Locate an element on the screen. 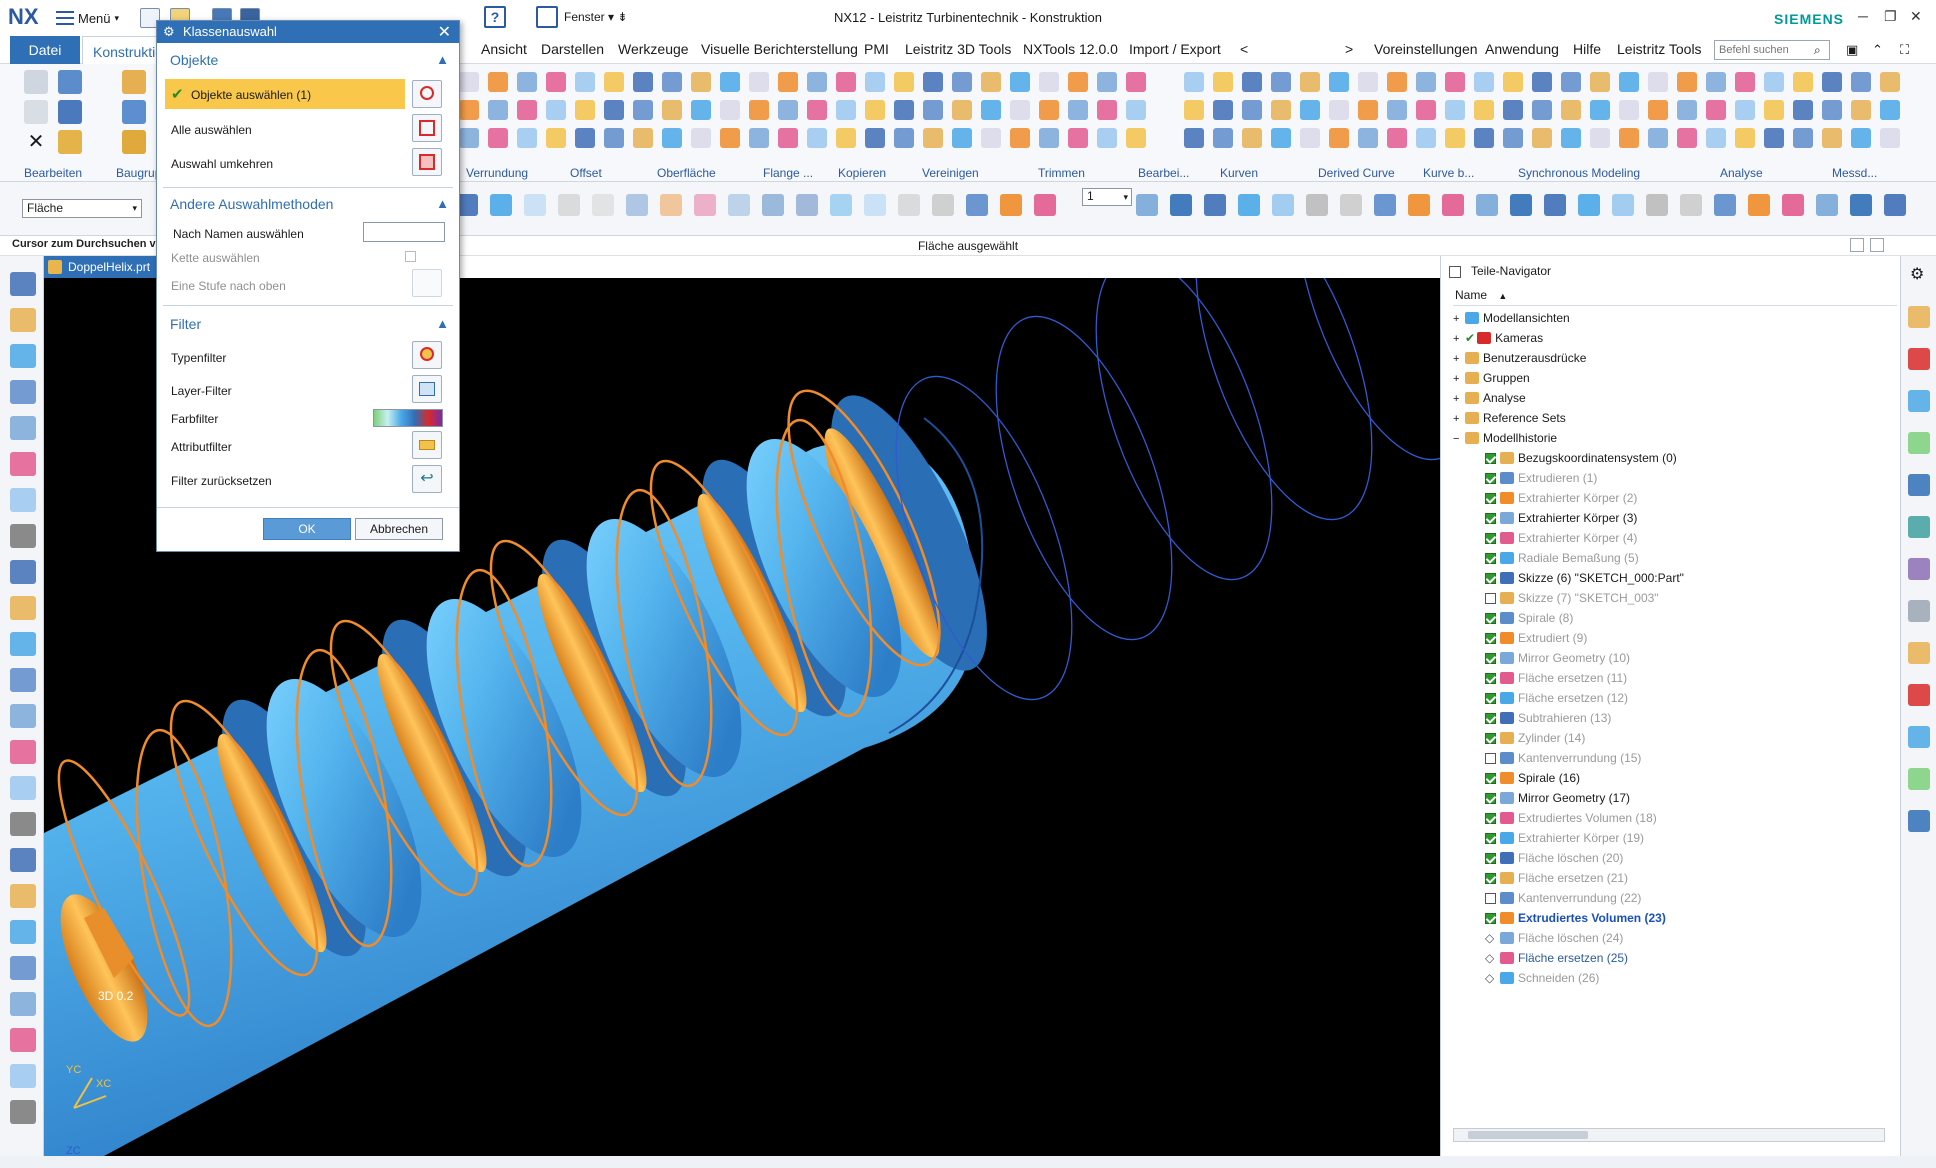 The height and width of the screenshot is (1168, 1936). history-feature: ◇ Fläche löschen (24) is located at coordinates (1554, 938).